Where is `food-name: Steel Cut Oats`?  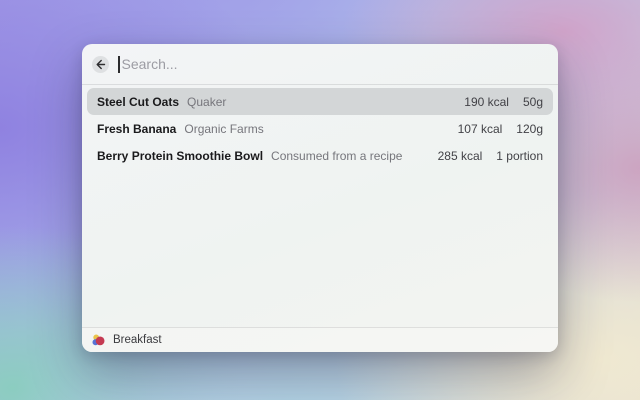 food-name: Steel Cut Oats is located at coordinates (138, 101).